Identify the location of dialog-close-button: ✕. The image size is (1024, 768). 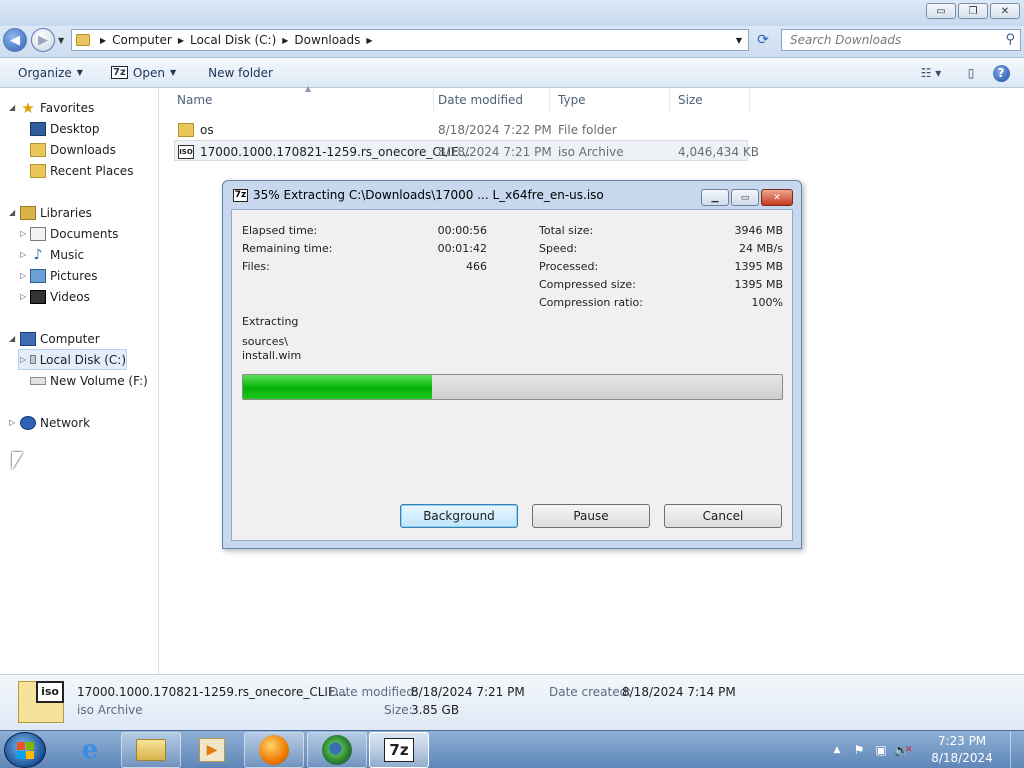
(777, 197).